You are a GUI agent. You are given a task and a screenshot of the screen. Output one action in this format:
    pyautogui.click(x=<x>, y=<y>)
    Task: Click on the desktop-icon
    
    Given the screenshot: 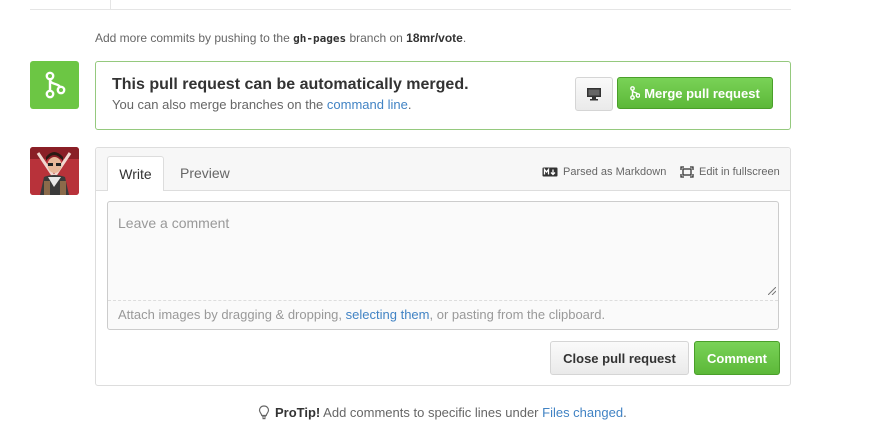 What is the action you would take?
    pyautogui.click(x=594, y=94)
    